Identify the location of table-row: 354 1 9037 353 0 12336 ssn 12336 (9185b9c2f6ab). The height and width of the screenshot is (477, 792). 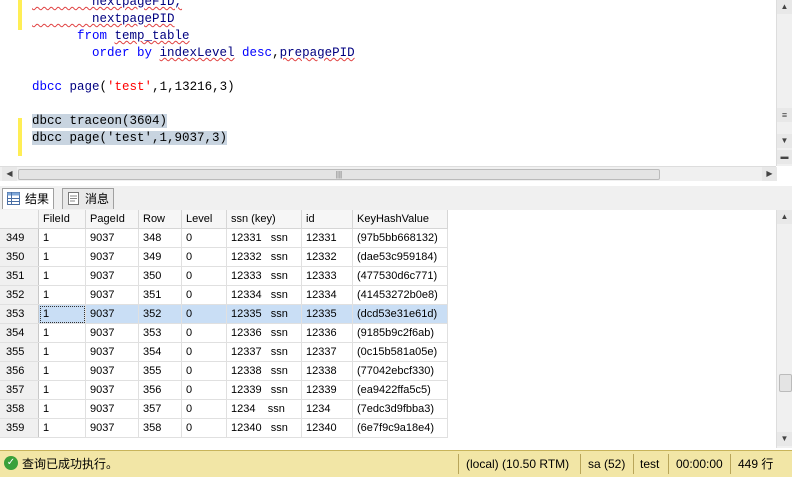
(224, 333).